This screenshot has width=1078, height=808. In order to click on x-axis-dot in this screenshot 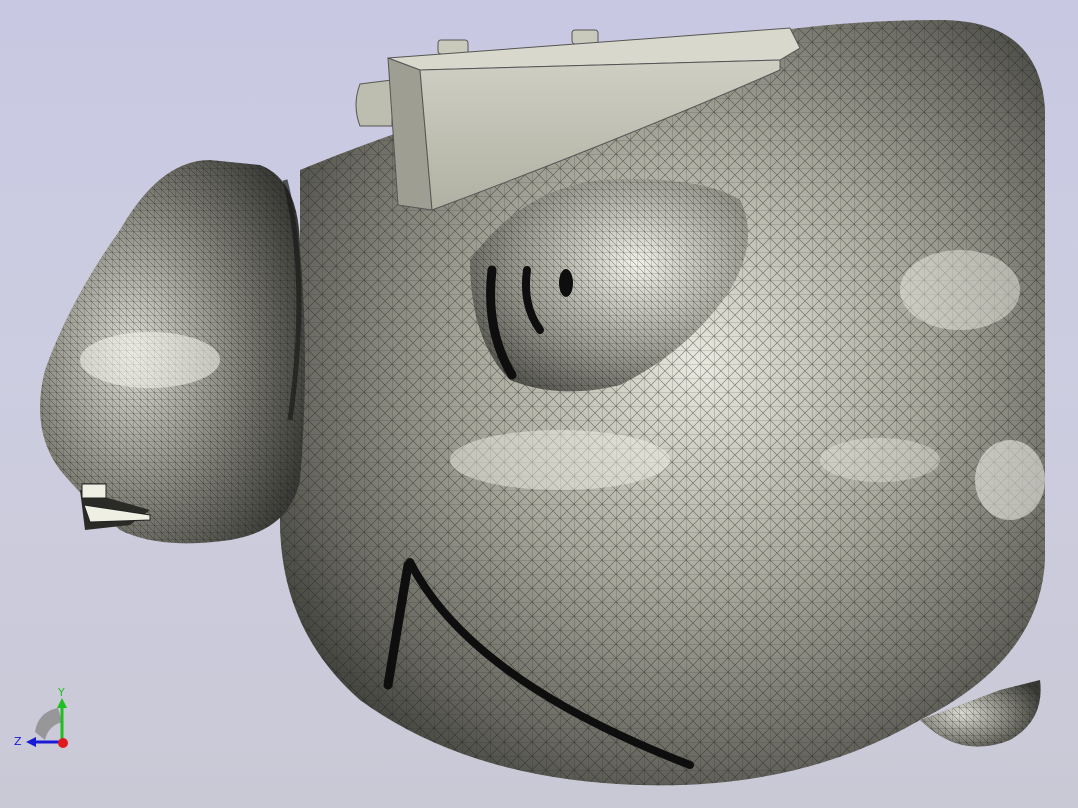, I will do `click(63, 743)`.